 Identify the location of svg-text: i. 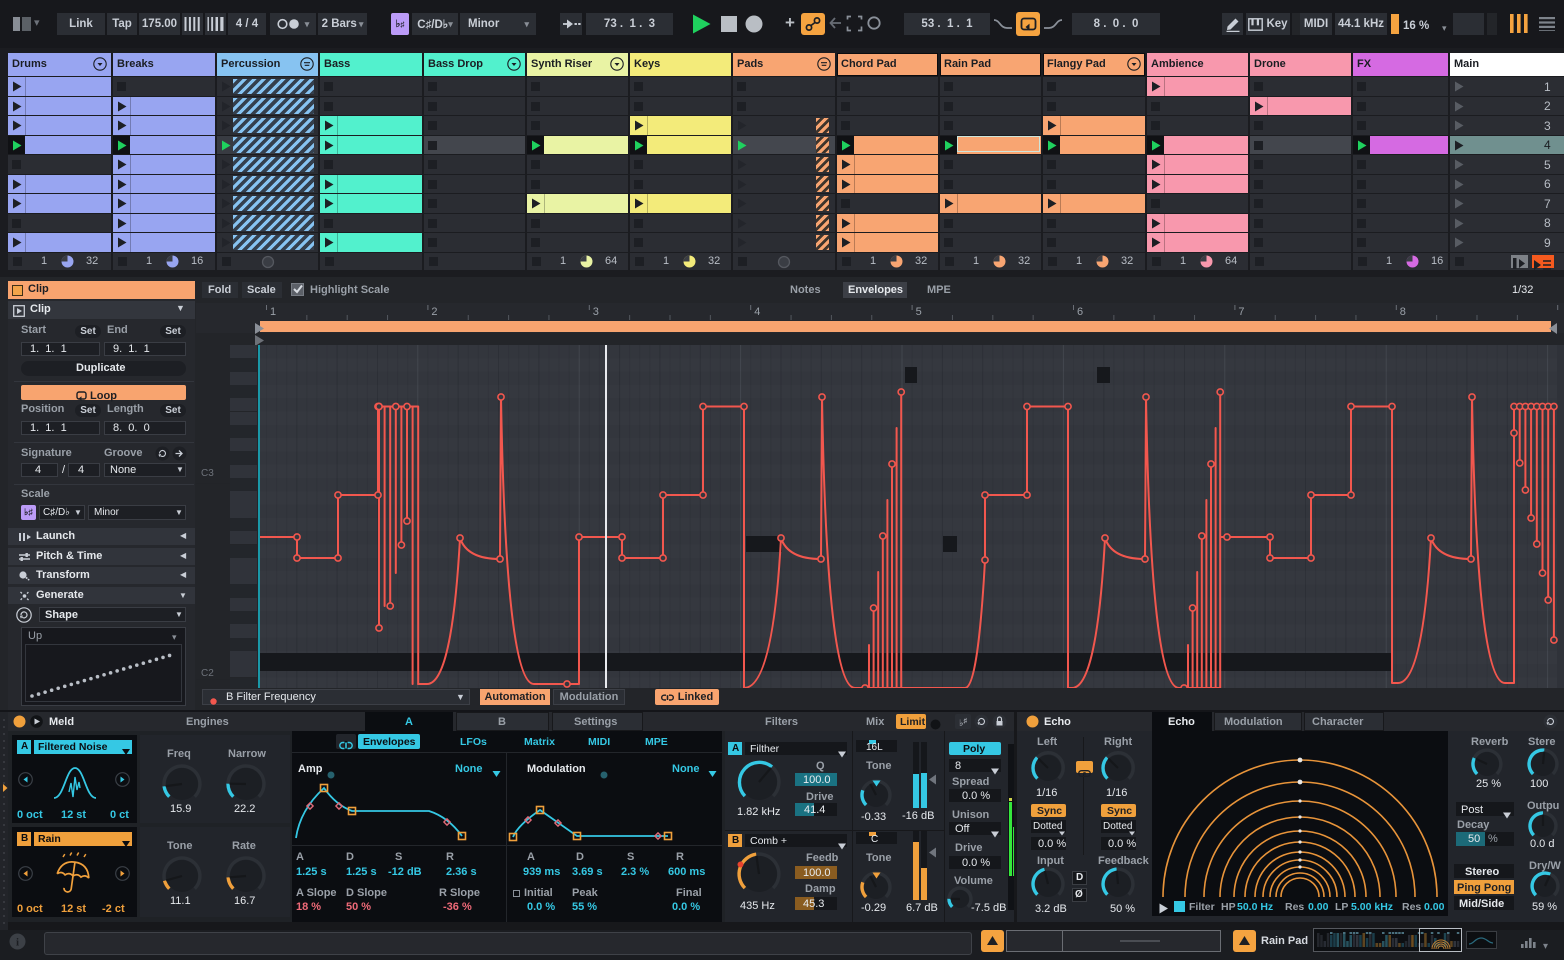
(17, 943).